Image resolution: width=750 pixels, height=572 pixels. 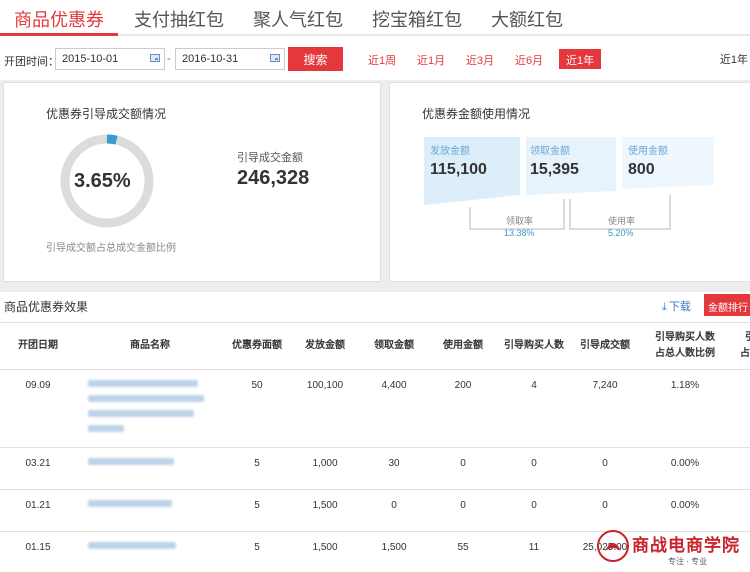 I want to click on table-cell-date: 01.21, so click(x=38, y=510).